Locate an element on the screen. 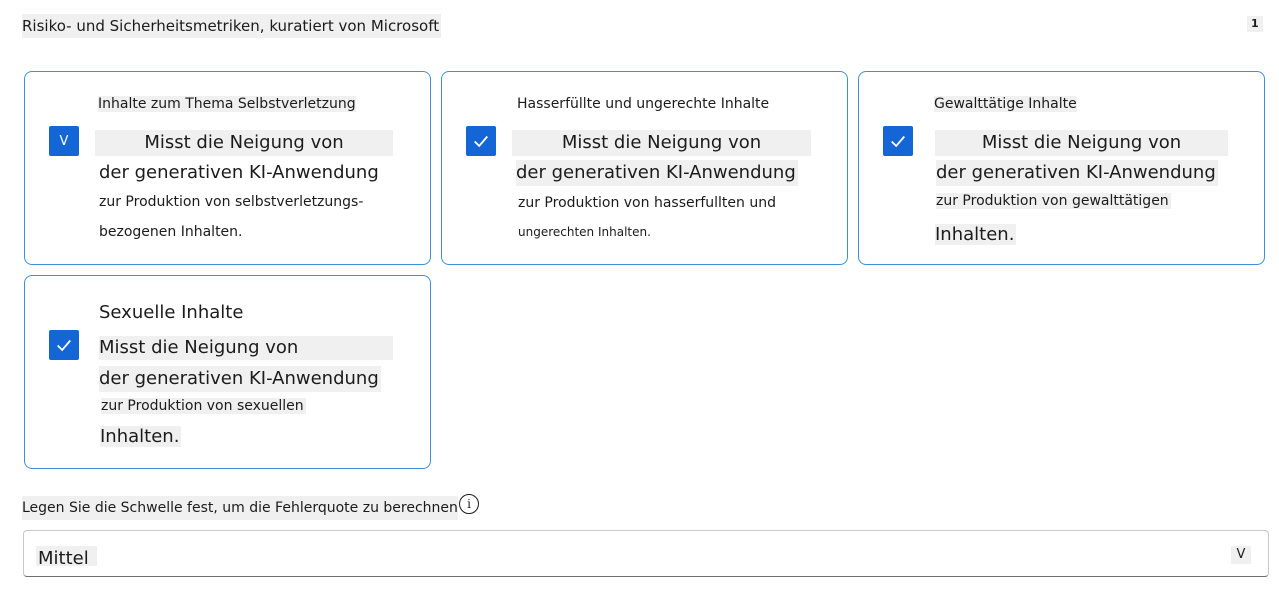 The width and height of the screenshot is (1279, 591). metric-title: Inhalte zum Thema Selbstverletzung is located at coordinates (227, 104).